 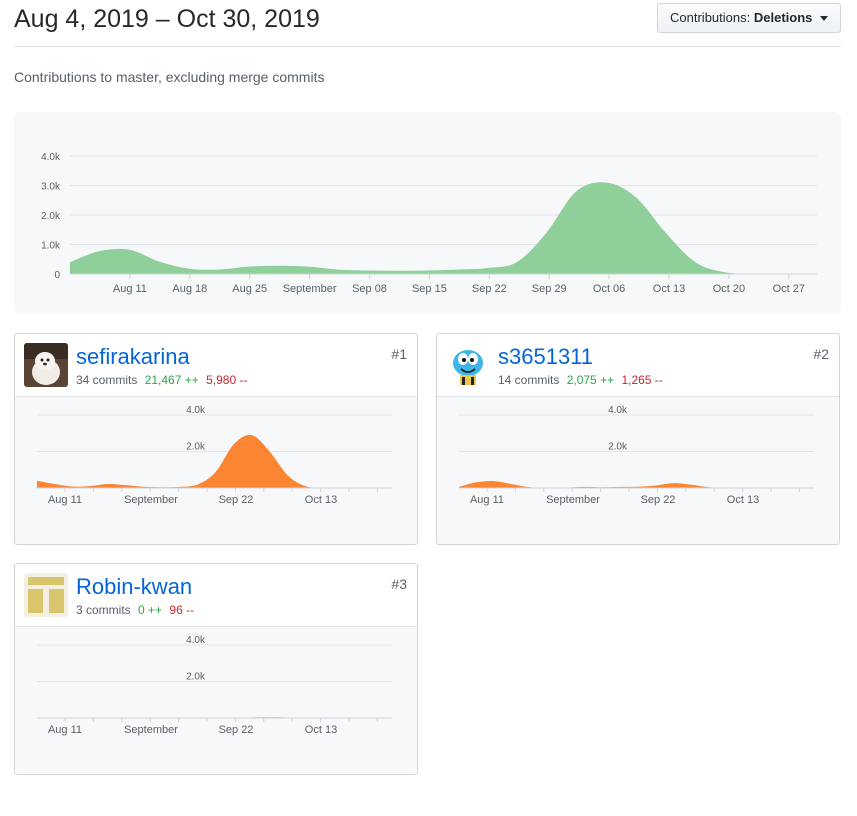 What do you see at coordinates (549, 289) in the screenshot?
I see `x-tick-label: Sep 29` at bounding box center [549, 289].